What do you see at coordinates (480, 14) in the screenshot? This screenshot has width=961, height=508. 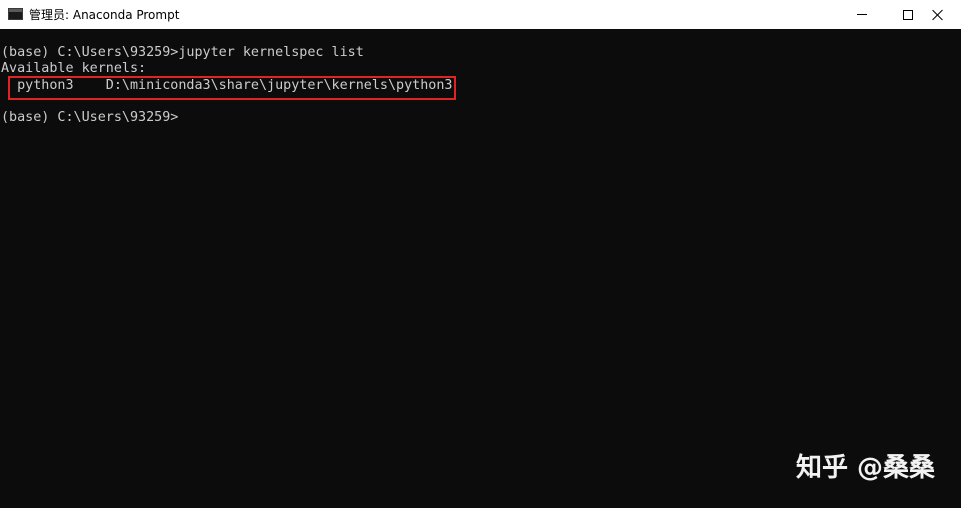 I see `title-bar: 管理员: Anaconda Prompt` at bounding box center [480, 14].